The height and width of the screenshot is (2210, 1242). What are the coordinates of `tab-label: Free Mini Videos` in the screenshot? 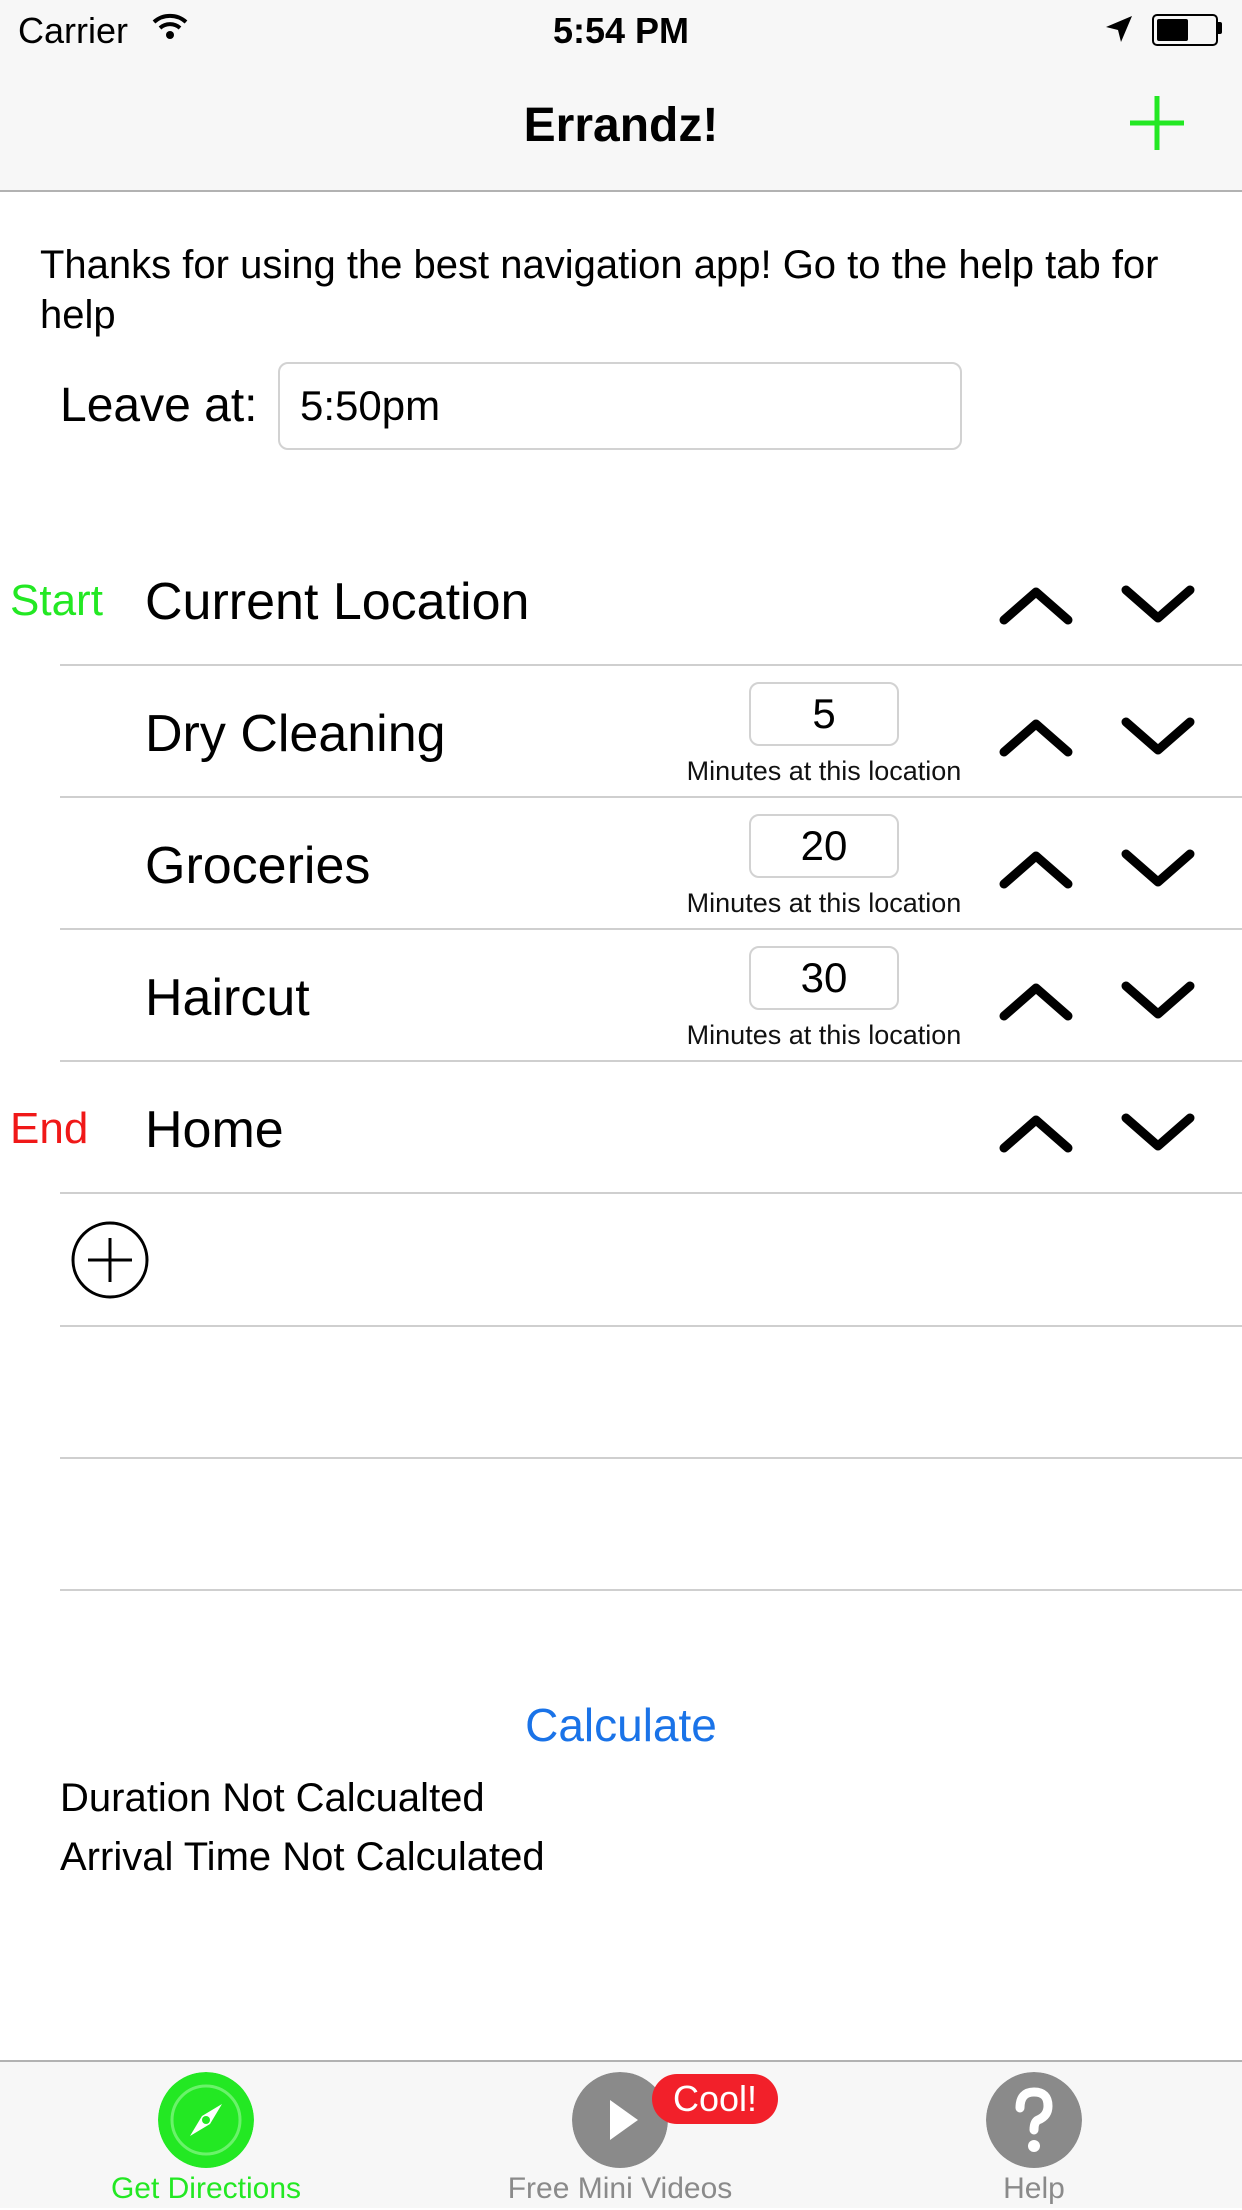 It's located at (620, 2188).